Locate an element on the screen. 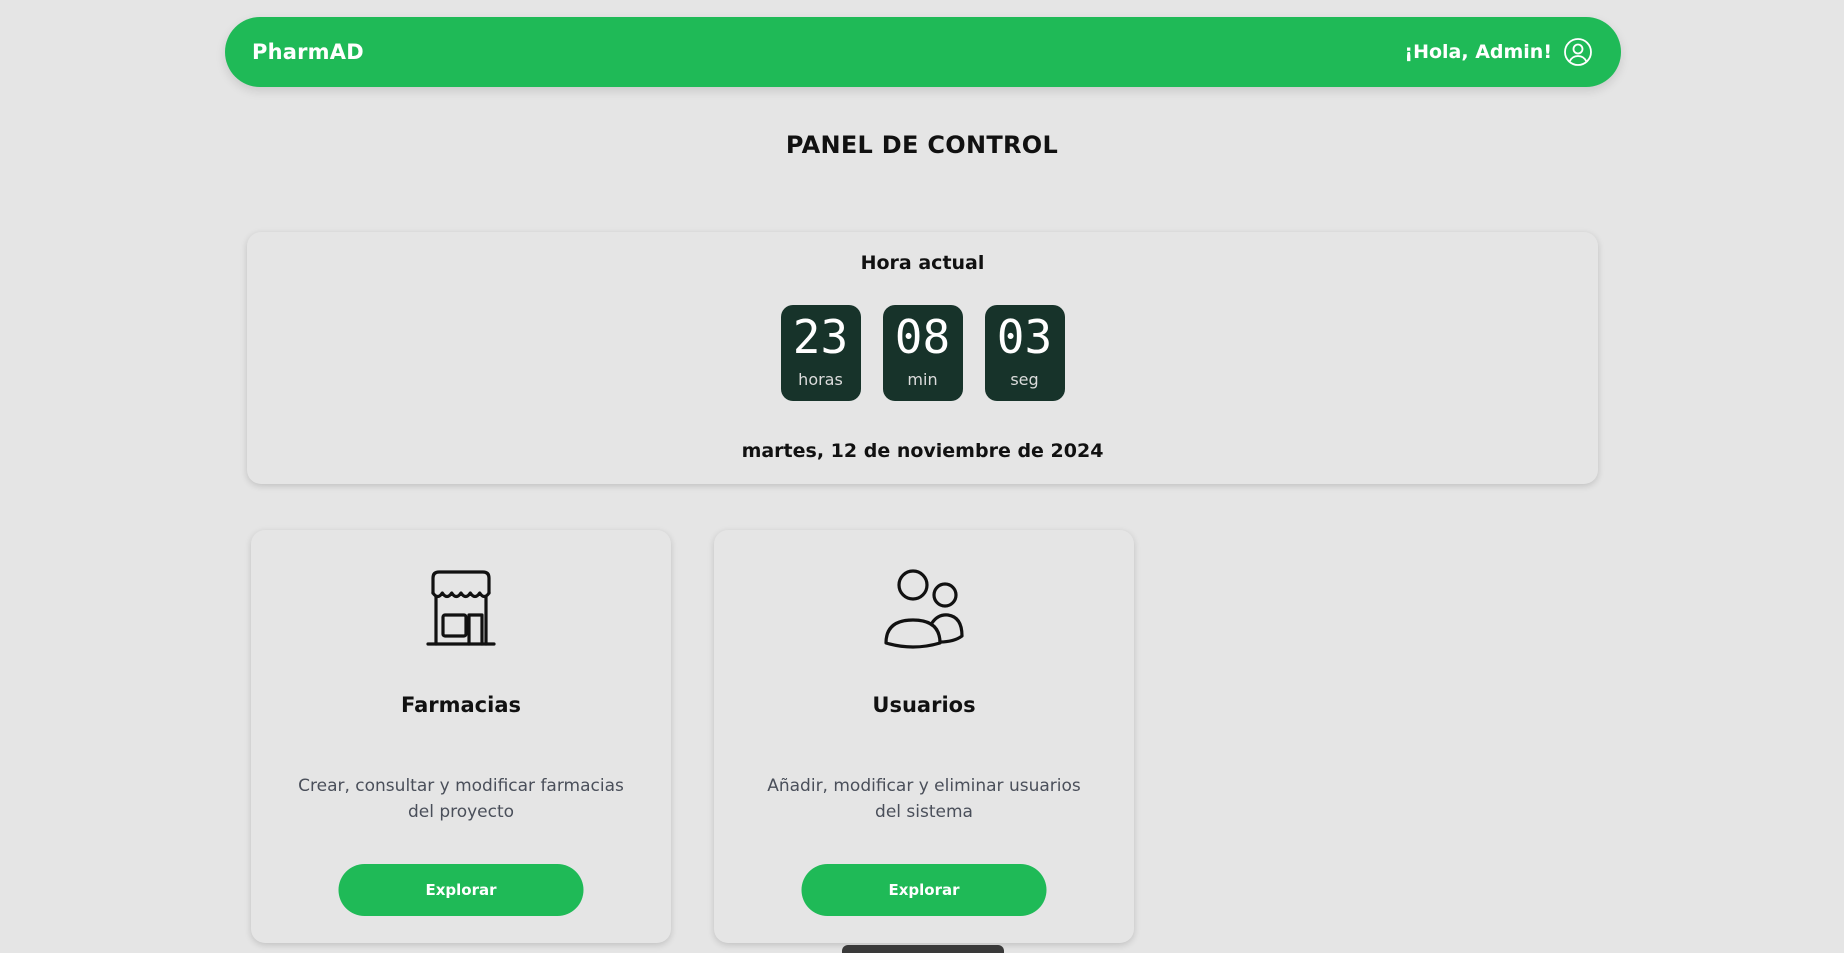  user-menu: ¡Hola, Admin! is located at coordinates (1498, 52).